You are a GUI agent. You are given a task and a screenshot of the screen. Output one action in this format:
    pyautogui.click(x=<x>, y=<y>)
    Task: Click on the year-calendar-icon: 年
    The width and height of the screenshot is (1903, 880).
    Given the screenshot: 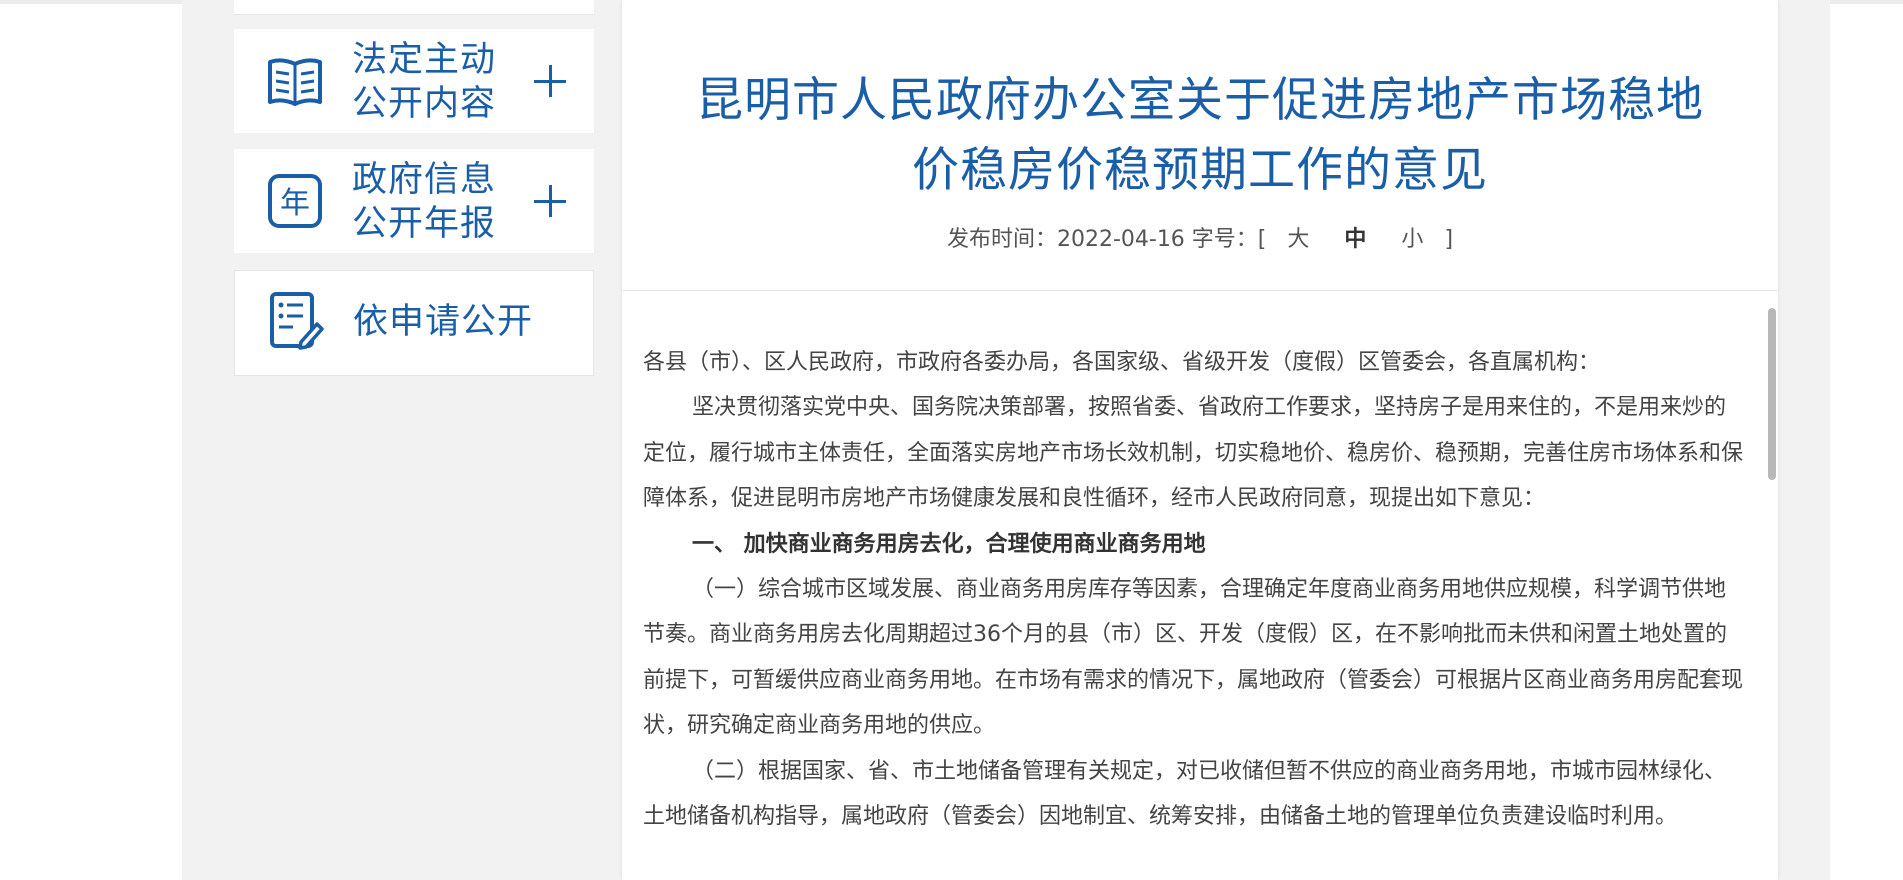 What is the action you would take?
    pyautogui.click(x=295, y=201)
    